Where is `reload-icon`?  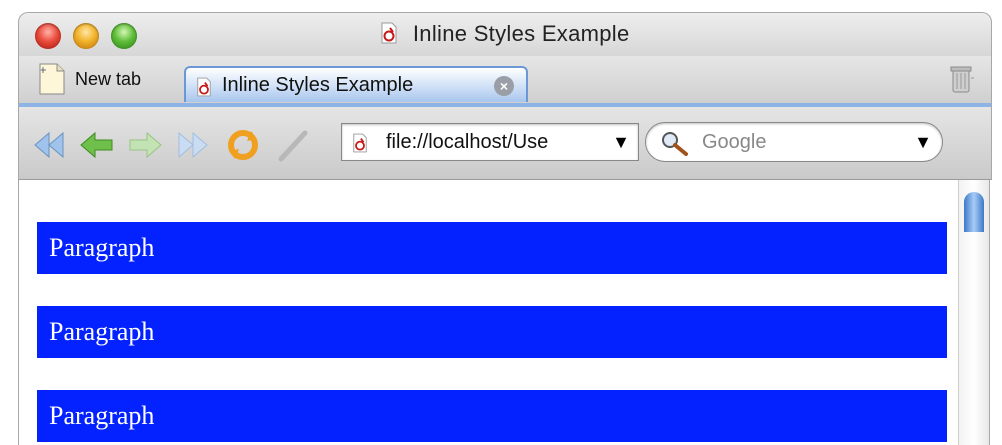
reload-icon is located at coordinates (243, 145).